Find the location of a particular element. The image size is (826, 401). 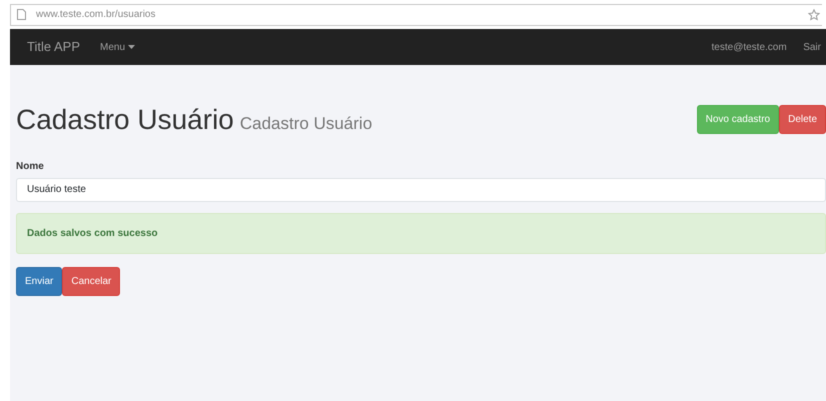

name-field: Usuário teste is located at coordinates (421, 190).